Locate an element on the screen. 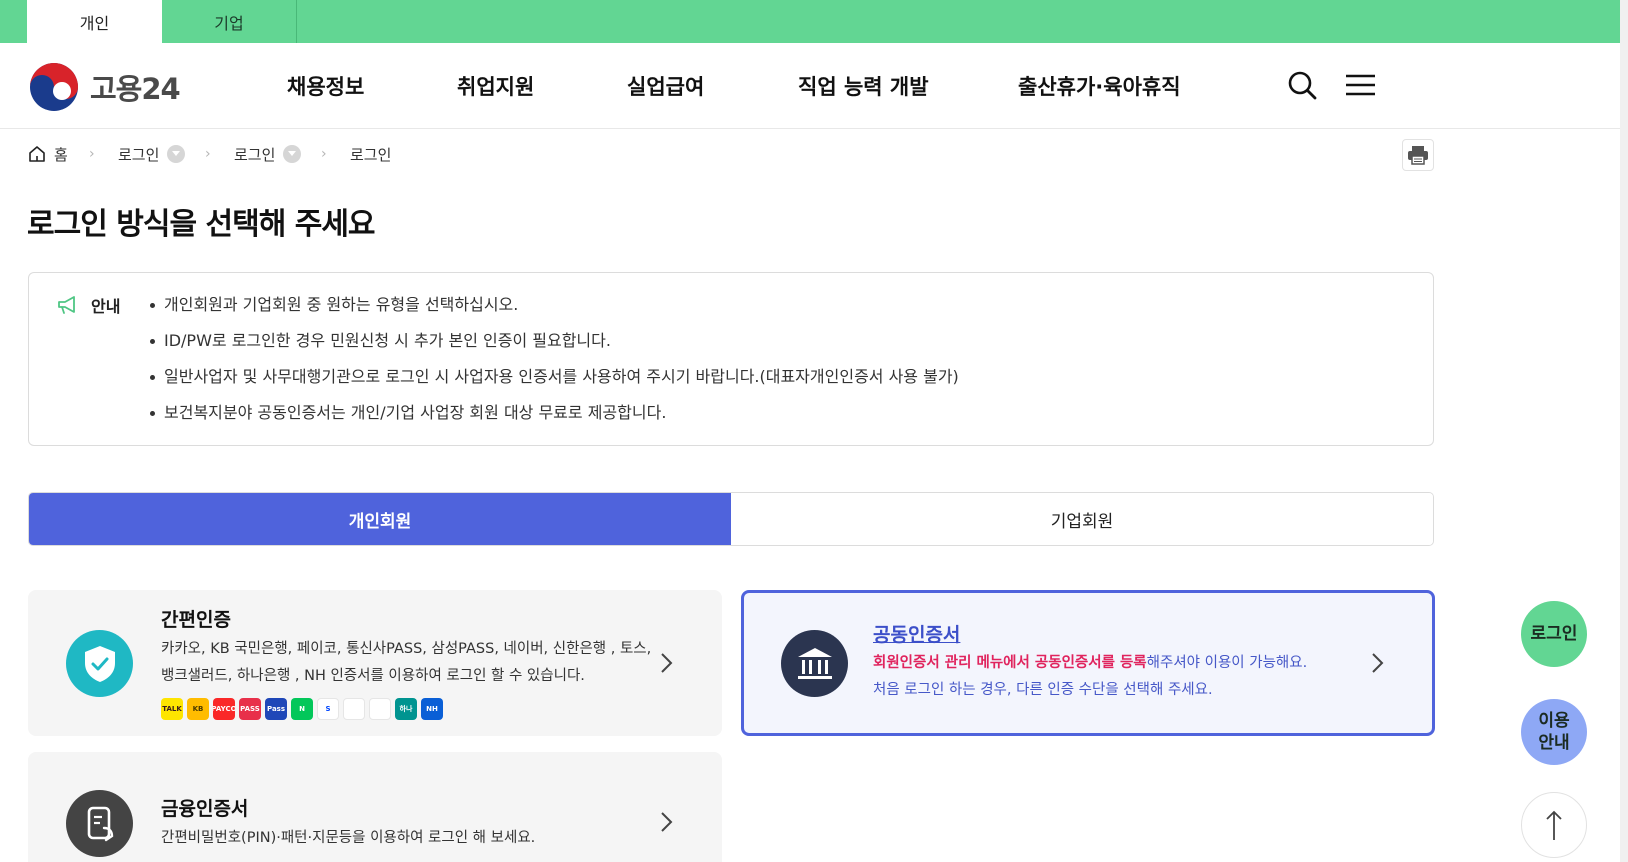 The image size is (1628, 862). provider-logo-row: TALK KB PAYCO PASS Pass N S 하나 NH is located at coordinates (304, 709).